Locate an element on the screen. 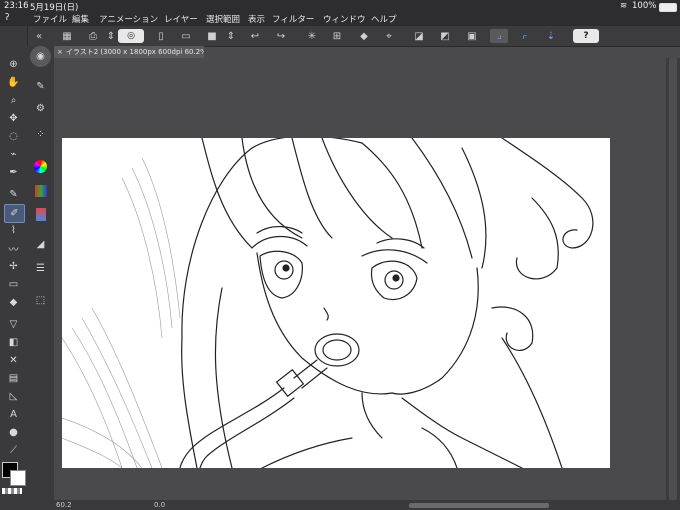  figure-icon: ✕ is located at coordinates (13, 360).